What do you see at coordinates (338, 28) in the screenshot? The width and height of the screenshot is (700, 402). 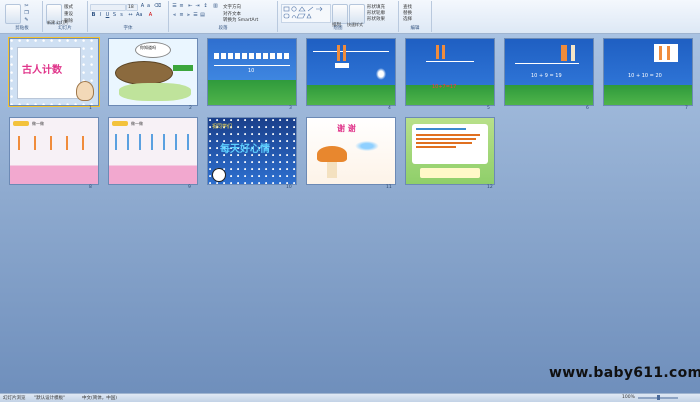 I see `ribbon-group-label: 绘图` at bounding box center [338, 28].